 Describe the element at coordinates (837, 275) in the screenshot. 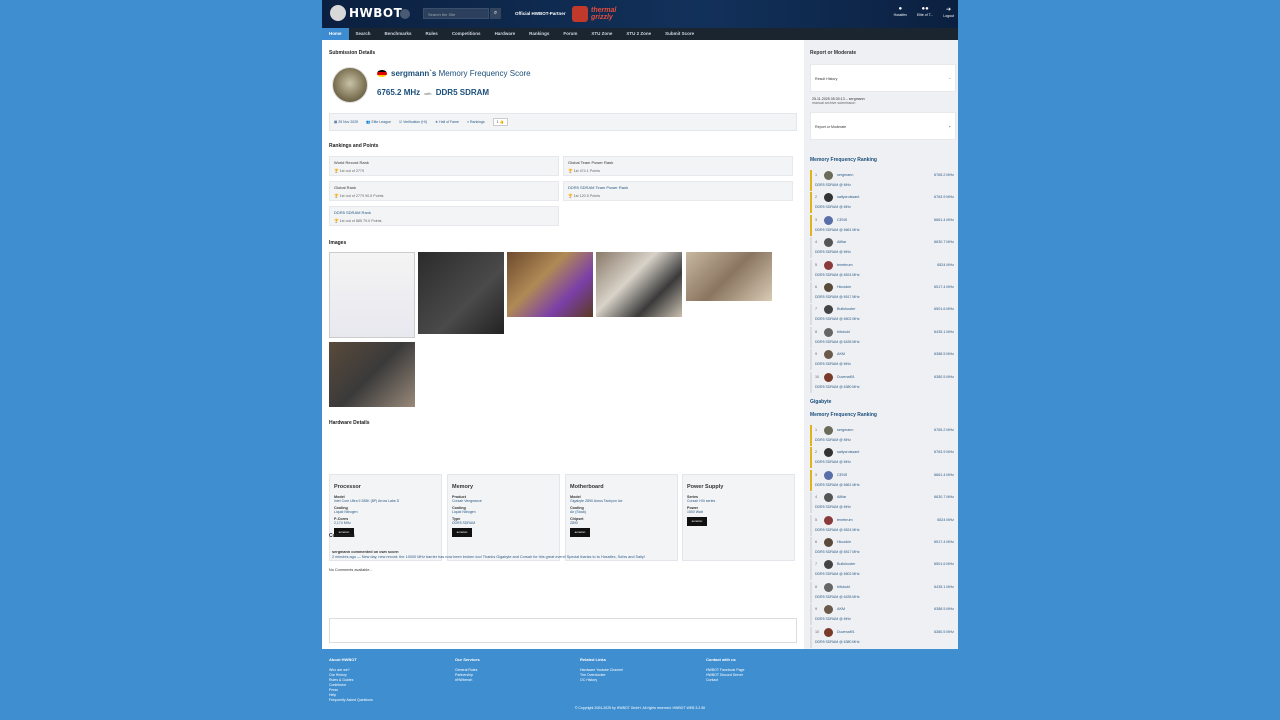

I see `rank-hardware: DDR5 SDRAM @ 6524 MHz` at that location.